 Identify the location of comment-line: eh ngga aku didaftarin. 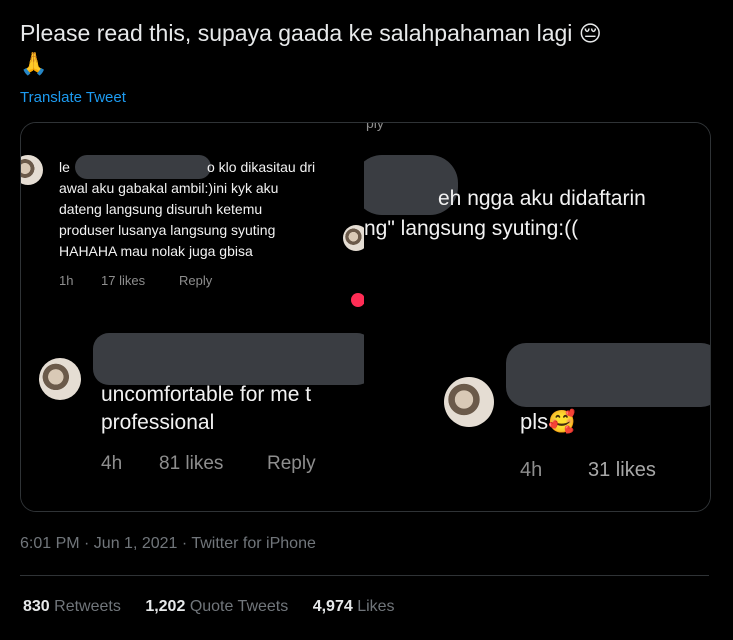
(542, 198).